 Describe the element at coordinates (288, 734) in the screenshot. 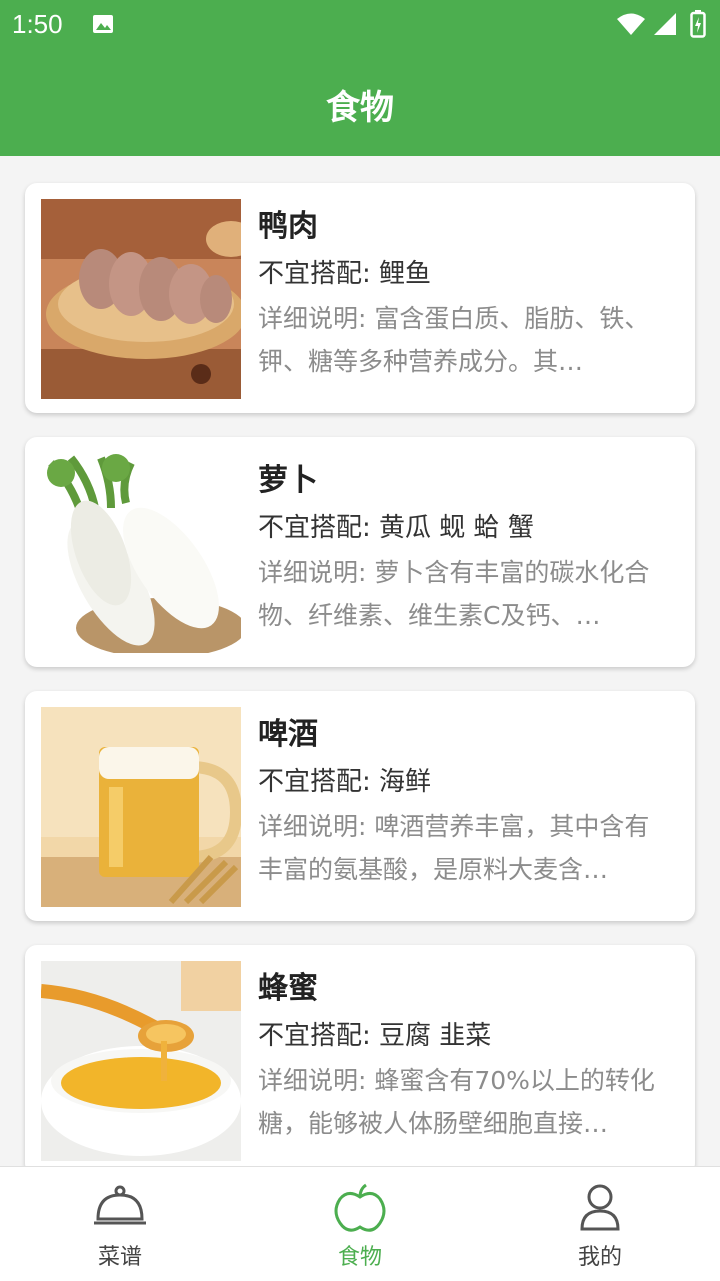

I see `food-name: 啤酒` at that location.